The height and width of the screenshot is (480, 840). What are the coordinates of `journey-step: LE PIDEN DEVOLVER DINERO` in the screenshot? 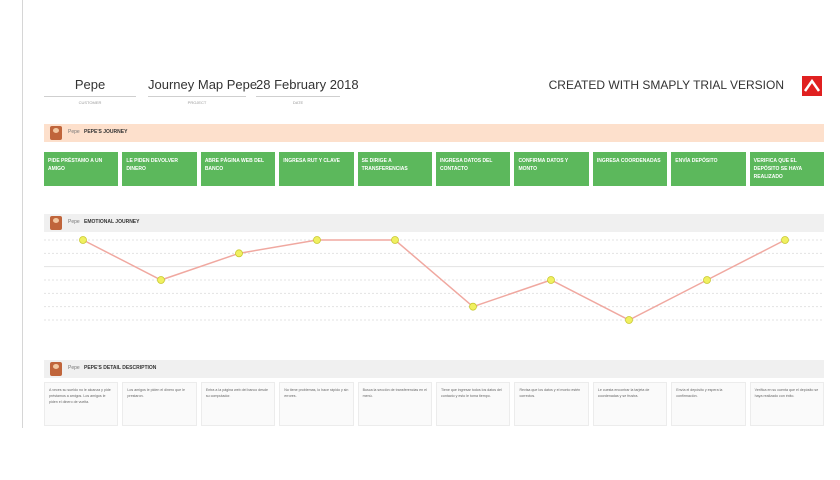 It's located at (159, 169).